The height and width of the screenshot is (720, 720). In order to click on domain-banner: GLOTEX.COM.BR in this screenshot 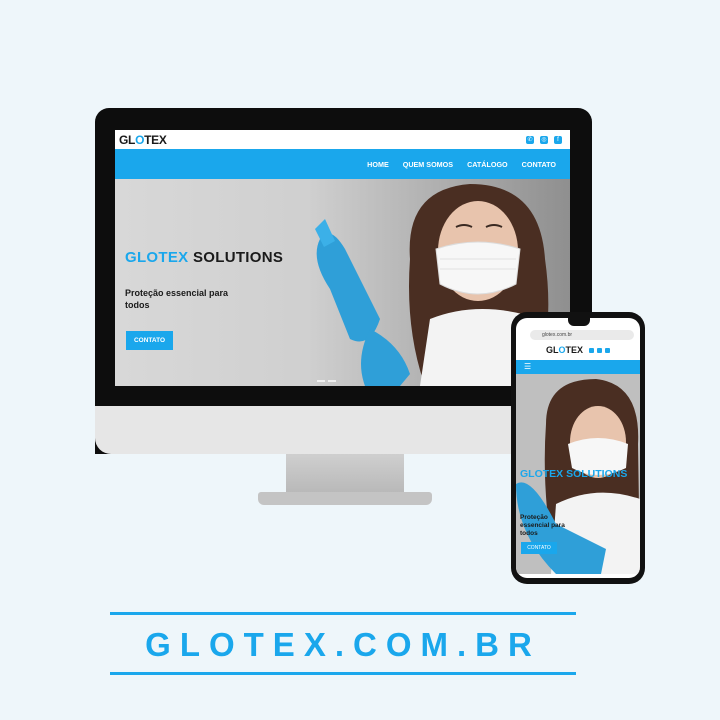, I will do `click(343, 644)`.